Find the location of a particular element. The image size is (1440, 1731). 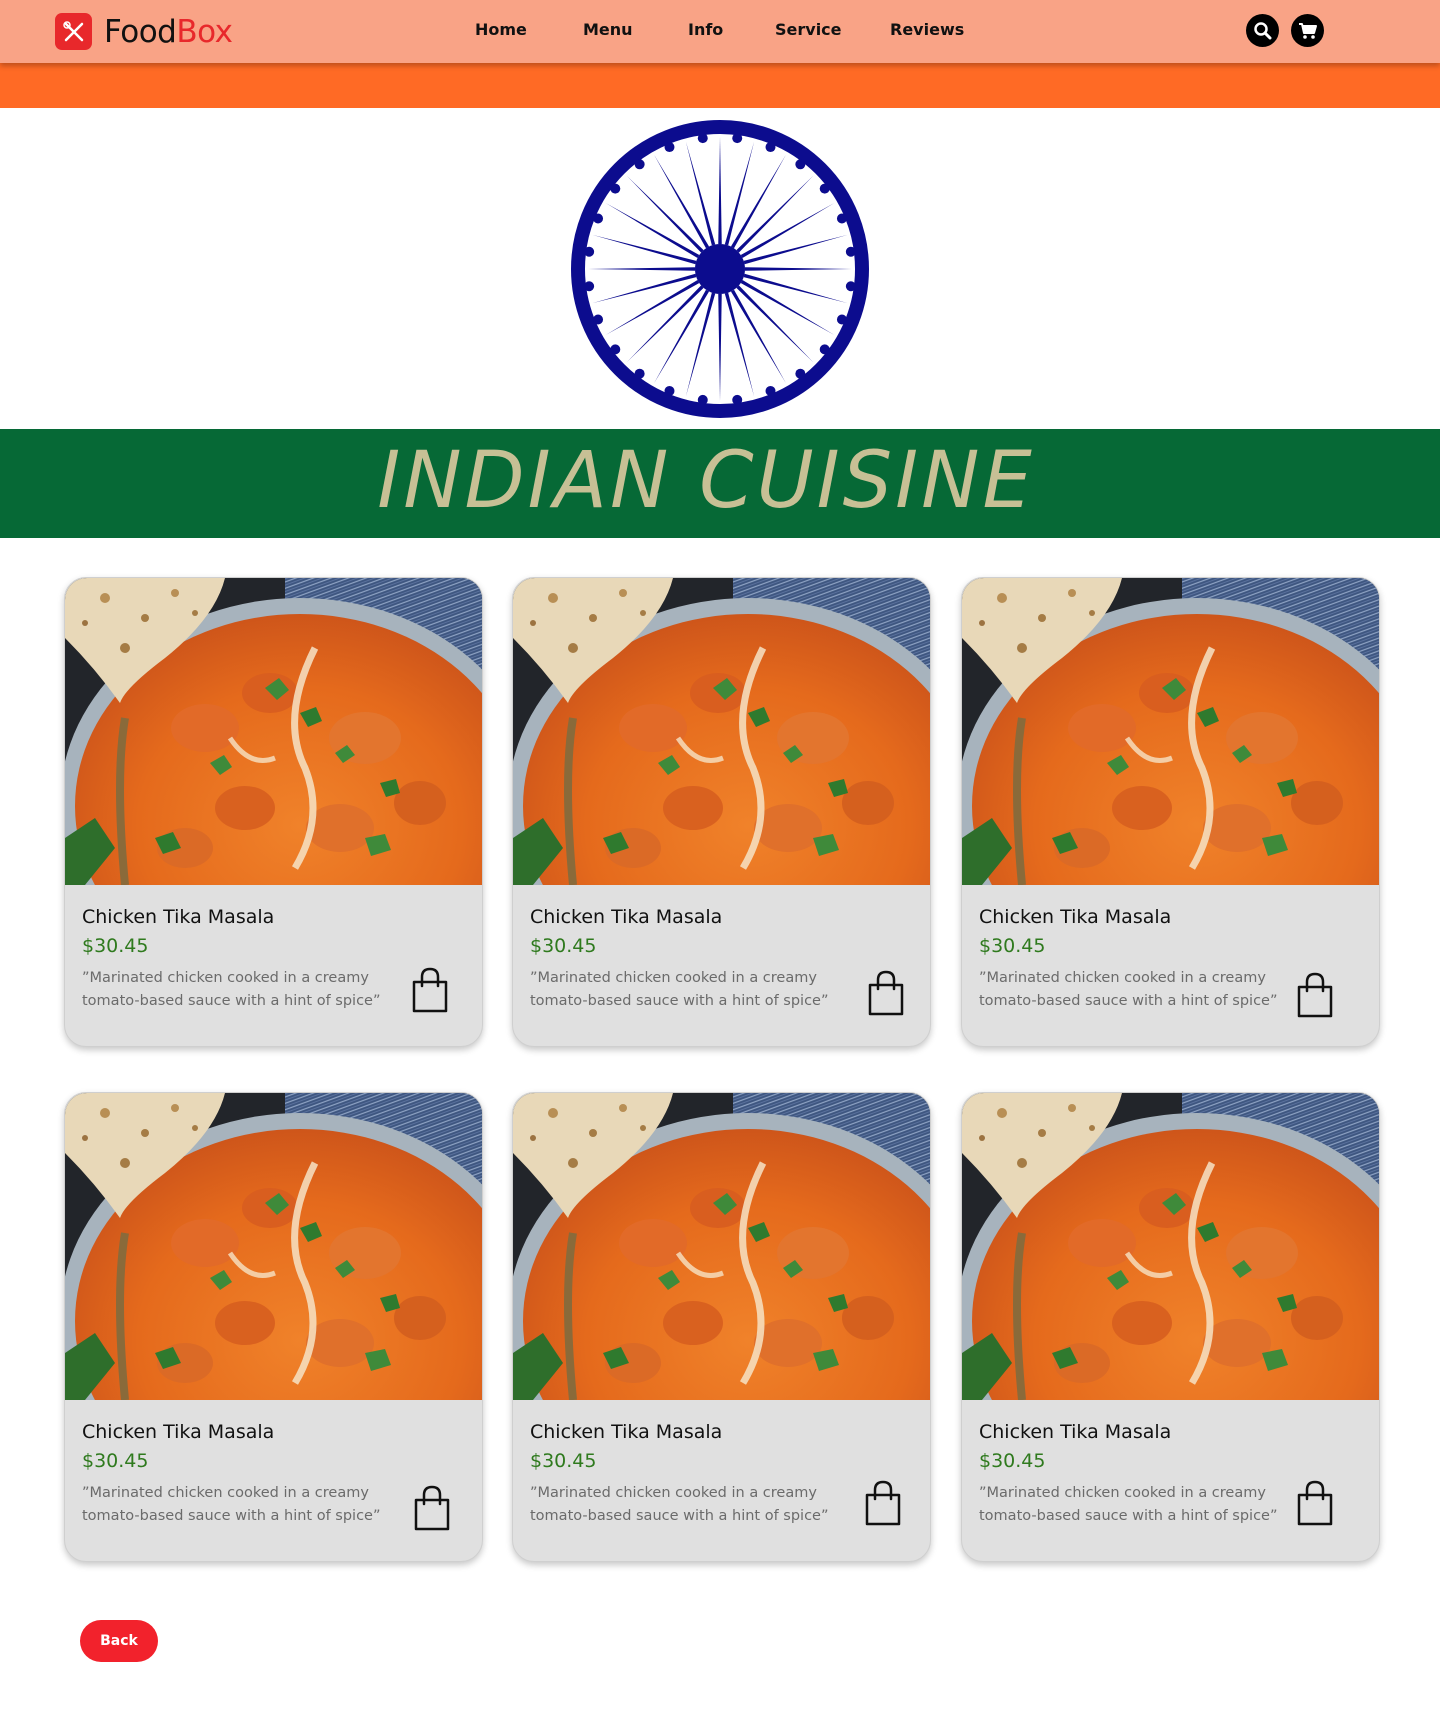

saffron-band is located at coordinates (720, 85).